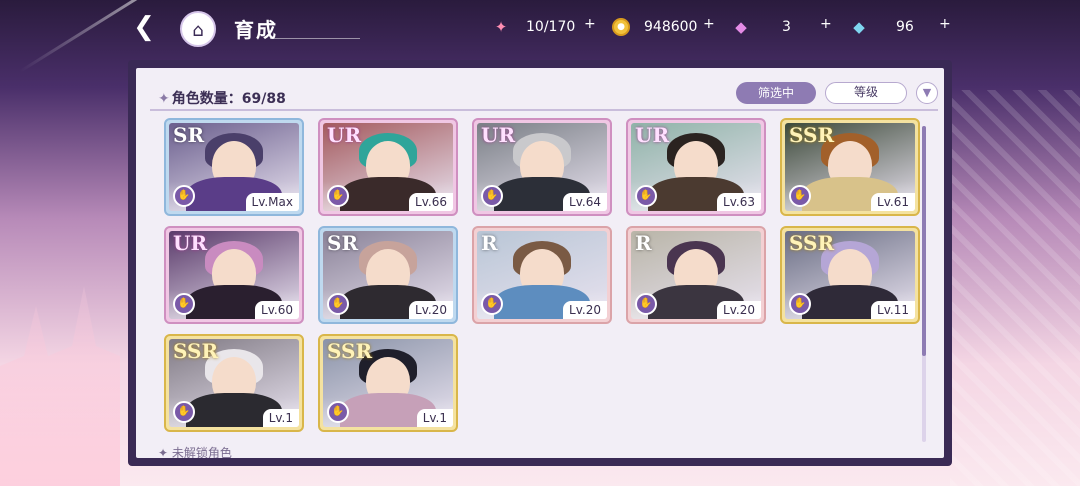 This screenshot has width=1080, height=486. Describe the element at coordinates (551, 27) in the screenshot. I see `candy-value: 10/170` at that location.